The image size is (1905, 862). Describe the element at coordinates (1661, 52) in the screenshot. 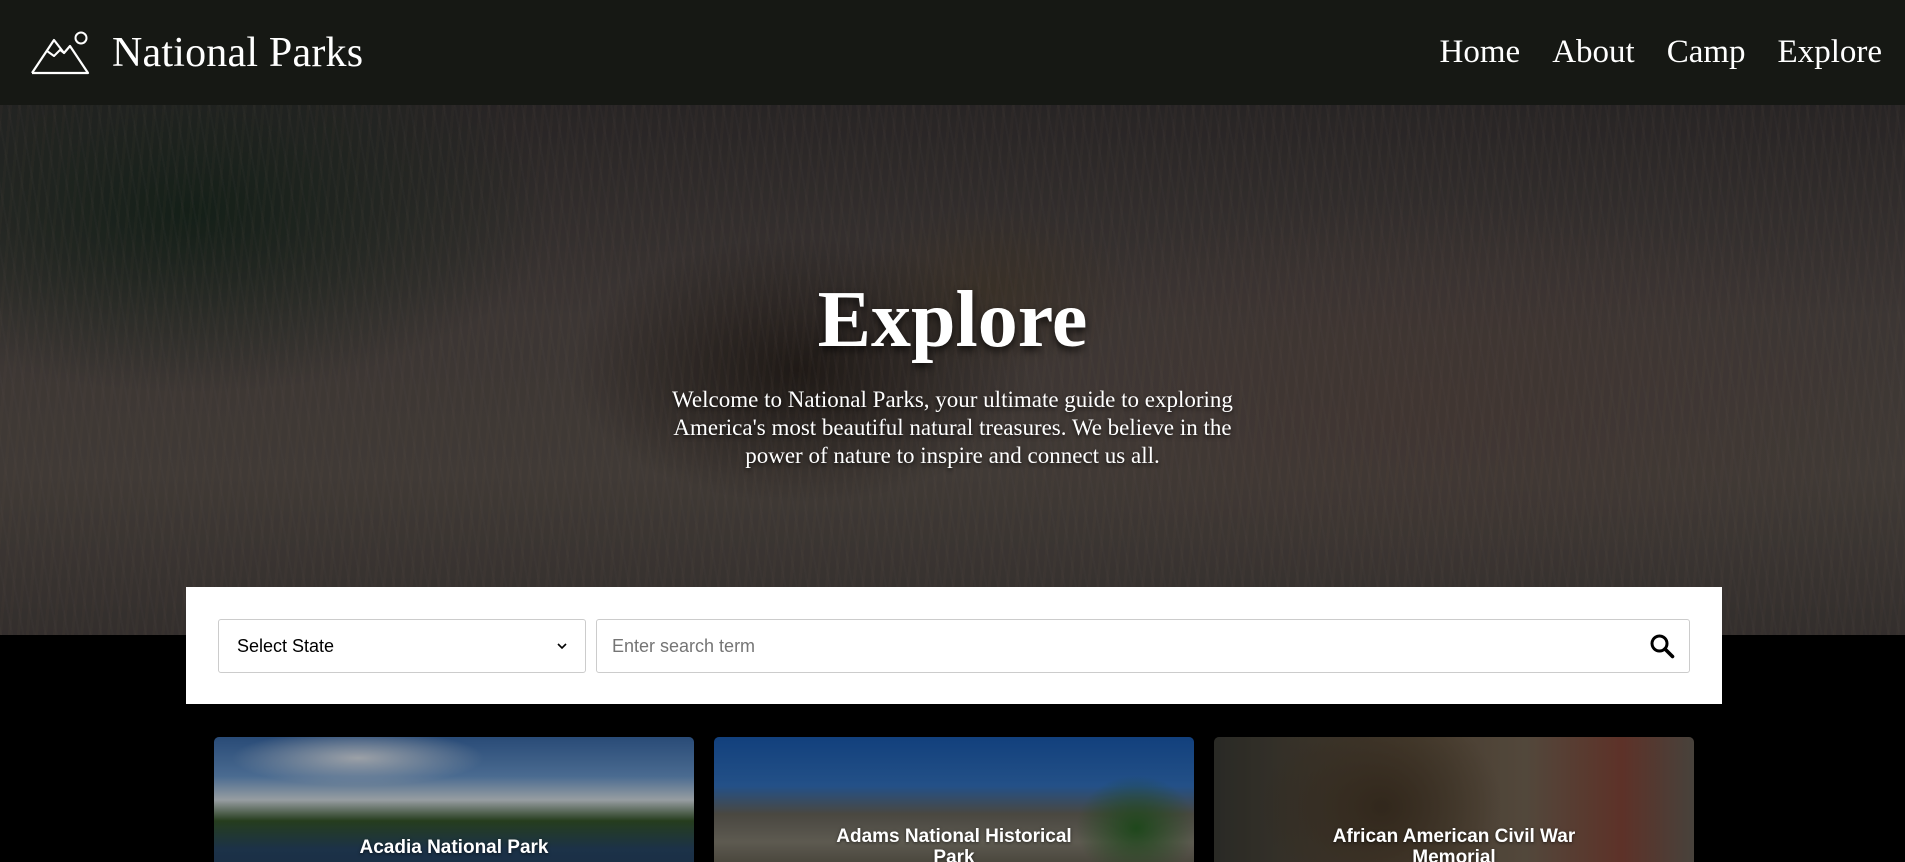

I see `main-nav: Home About Camp Explore` at that location.